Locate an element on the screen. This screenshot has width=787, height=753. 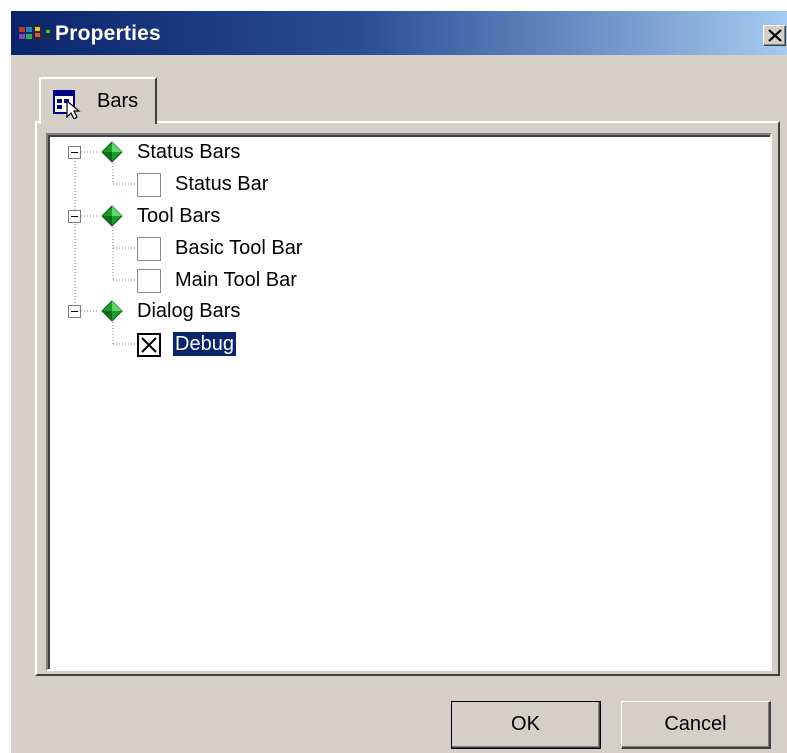
properties-app-icon is located at coordinates (35, 33).